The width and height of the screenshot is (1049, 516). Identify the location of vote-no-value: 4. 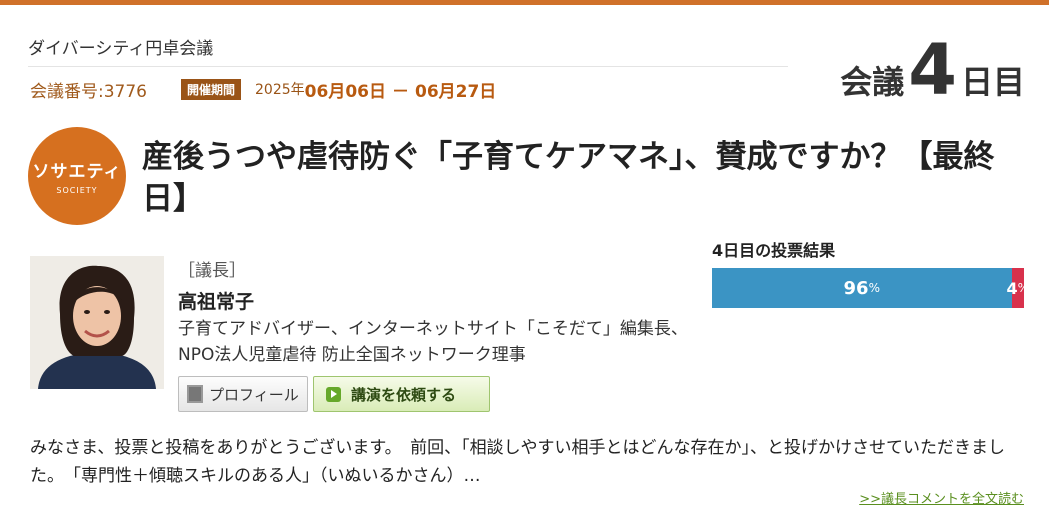
(1012, 288).